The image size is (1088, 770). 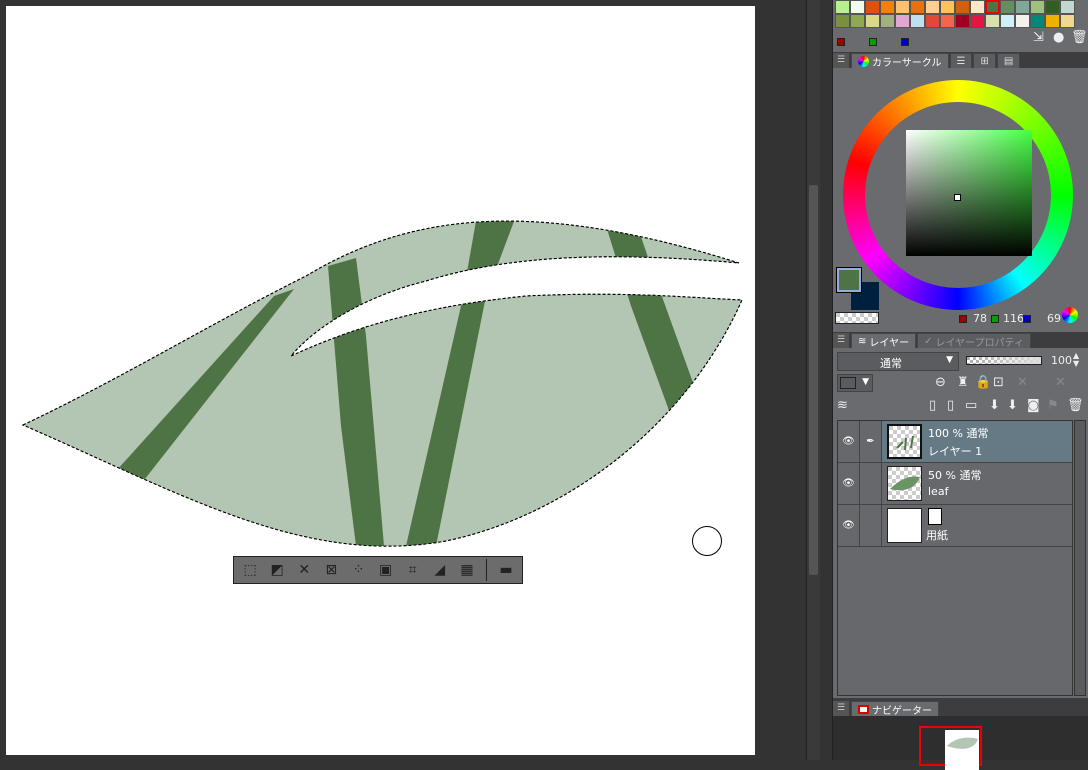 I want to click on layer-name: 用紙, so click(x=937, y=535).